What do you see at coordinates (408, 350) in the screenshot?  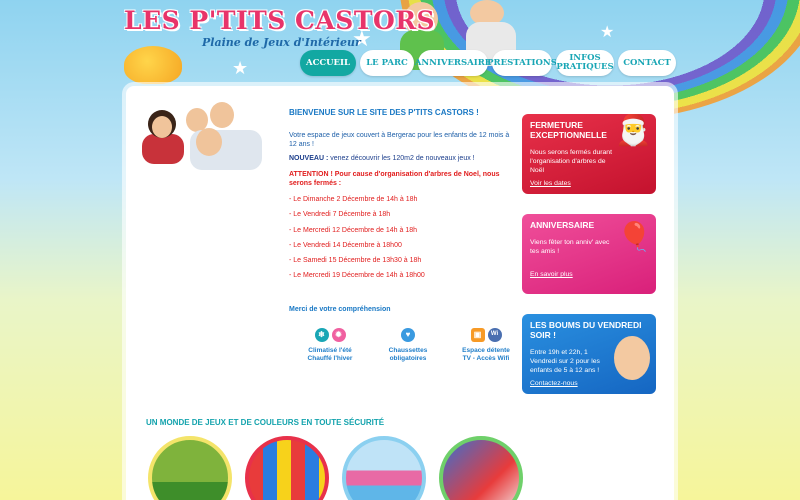 I see `feature-line: Chaussettes` at bounding box center [408, 350].